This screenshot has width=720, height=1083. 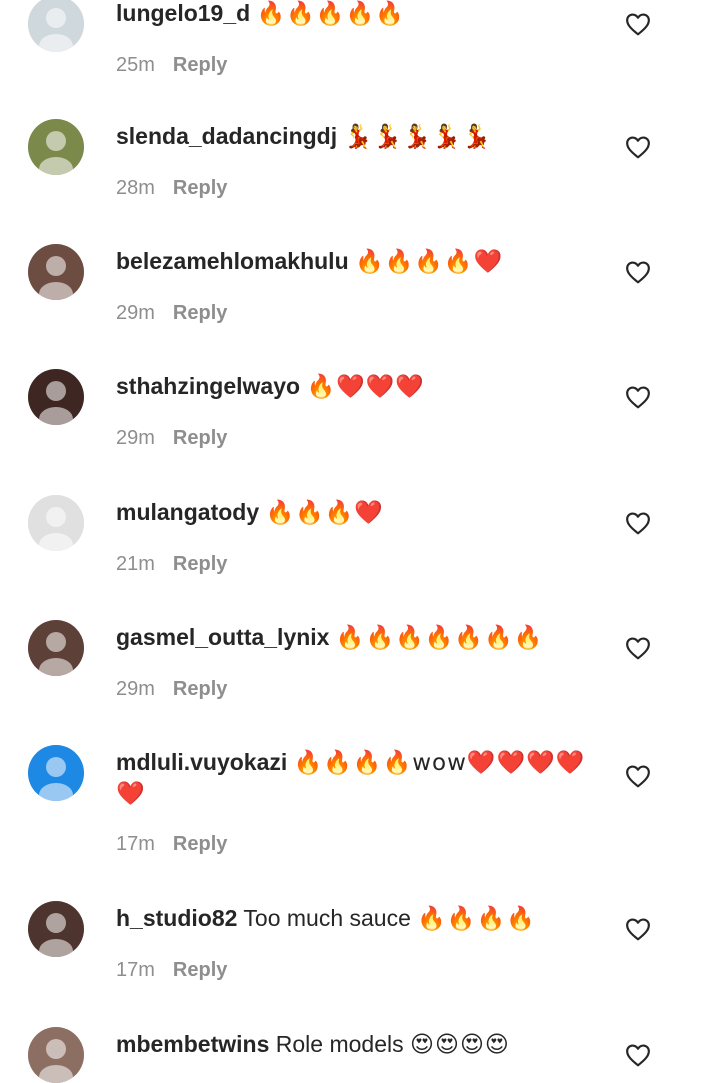 What do you see at coordinates (171, 564) in the screenshot?
I see `comment-meta: 21m Reply` at bounding box center [171, 564].